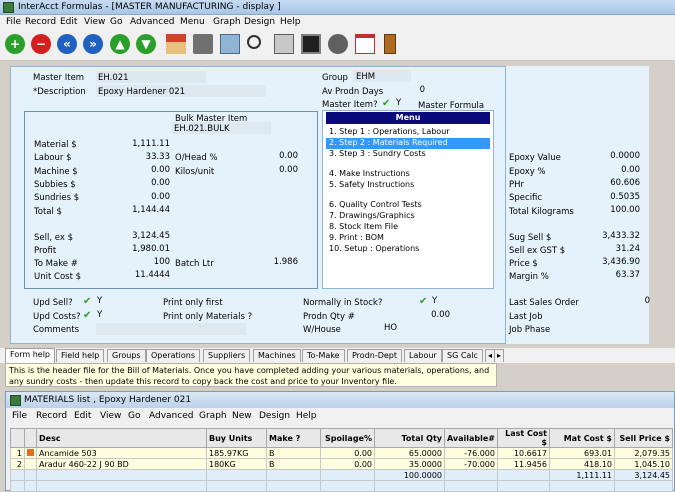 The image size is (675, 492). I want to click on mat-menu-record: Record, so click(51, 416).